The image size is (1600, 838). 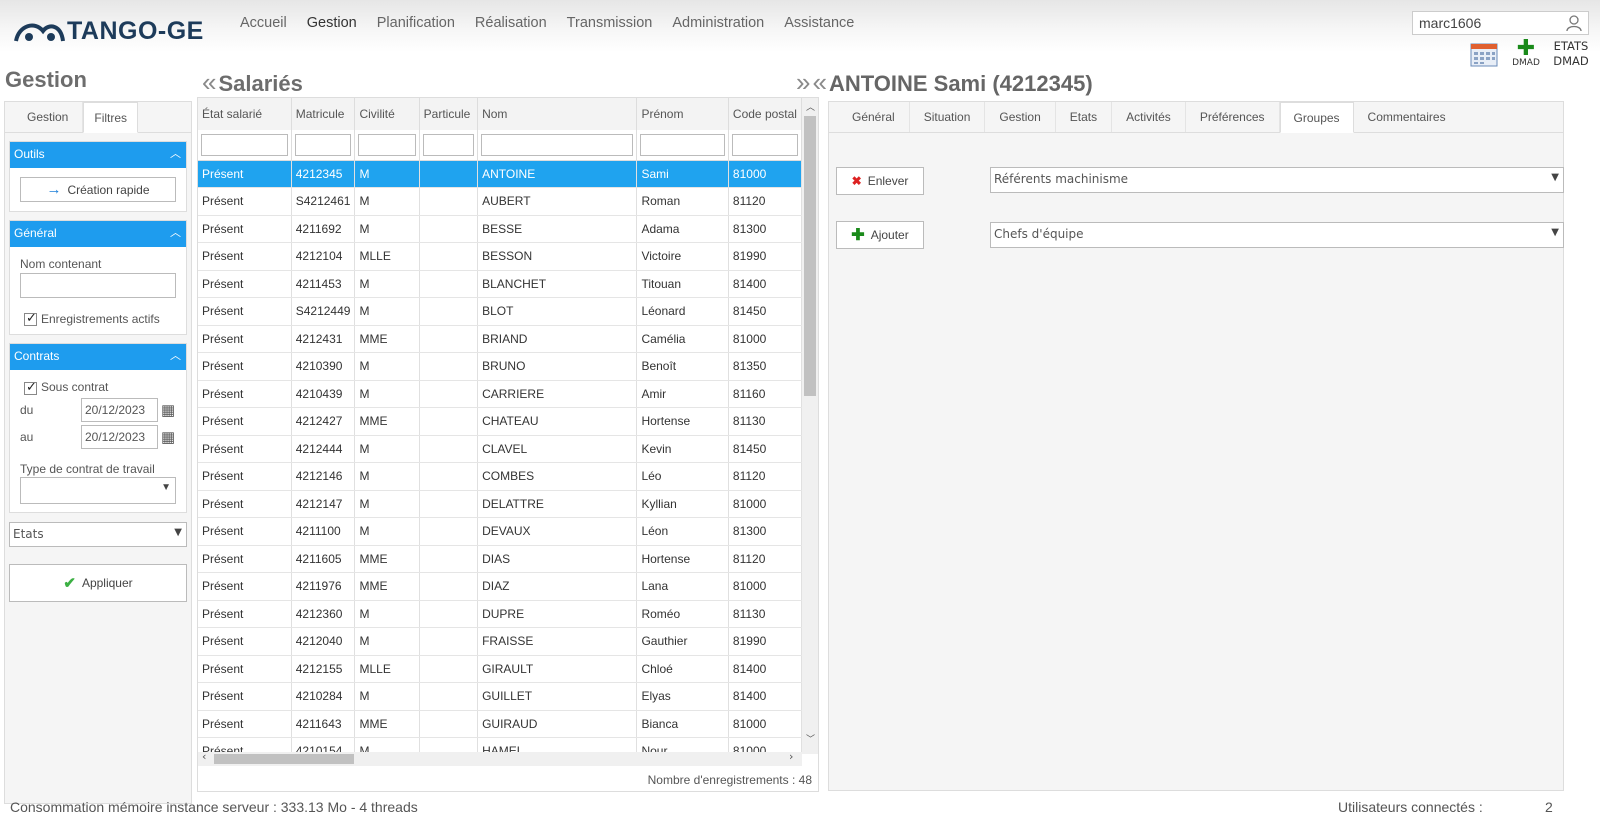 I want to click on to-date-input: 20/12/2023, so click(x=119, y=436).